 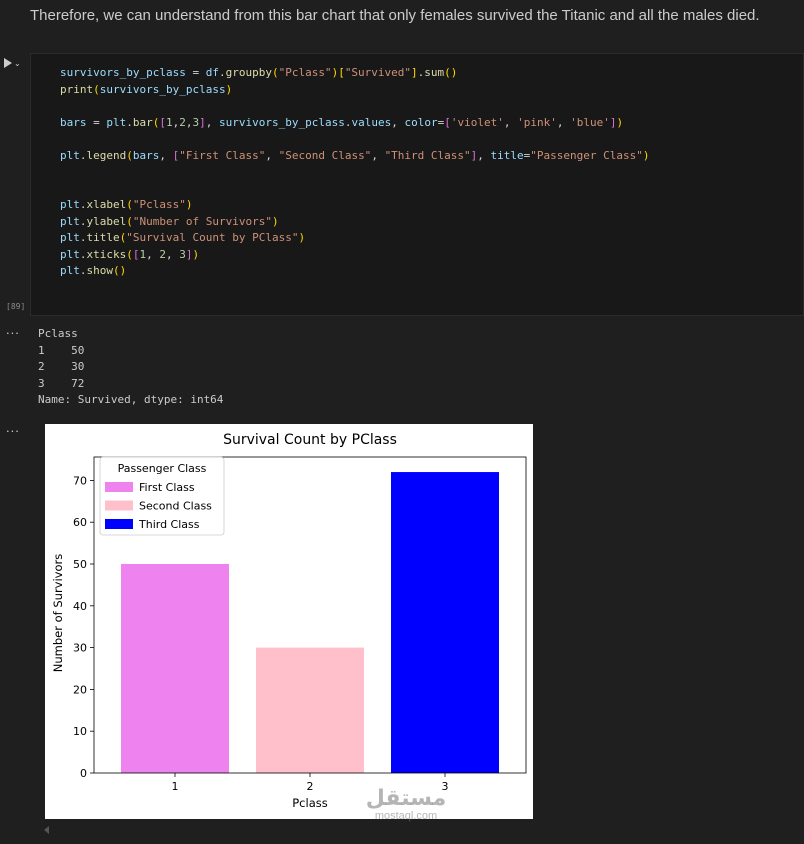 I want to click on chevron-down-icon: ⌄, so click(x=17, y=63).